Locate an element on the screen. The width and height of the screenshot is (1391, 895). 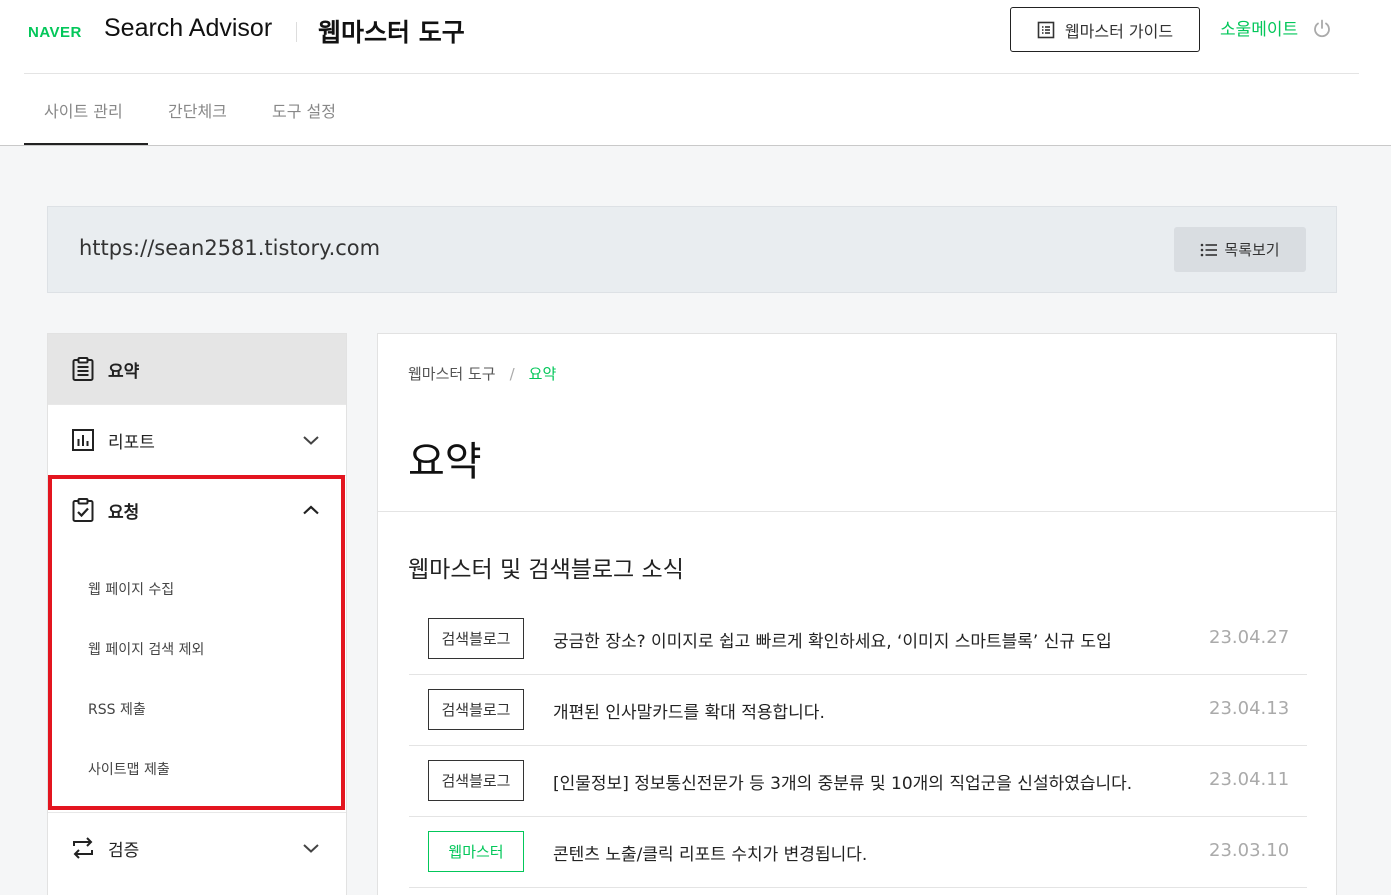
power-icon is located at coordinates (1322, 29).